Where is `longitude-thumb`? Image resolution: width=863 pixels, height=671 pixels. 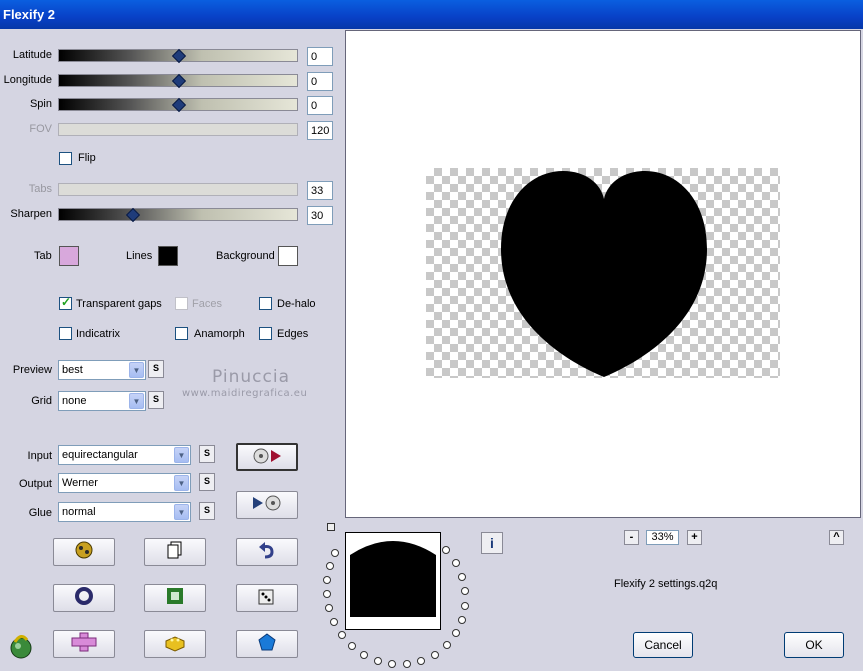 longitude-thumb is located at coordinates (179, 81).